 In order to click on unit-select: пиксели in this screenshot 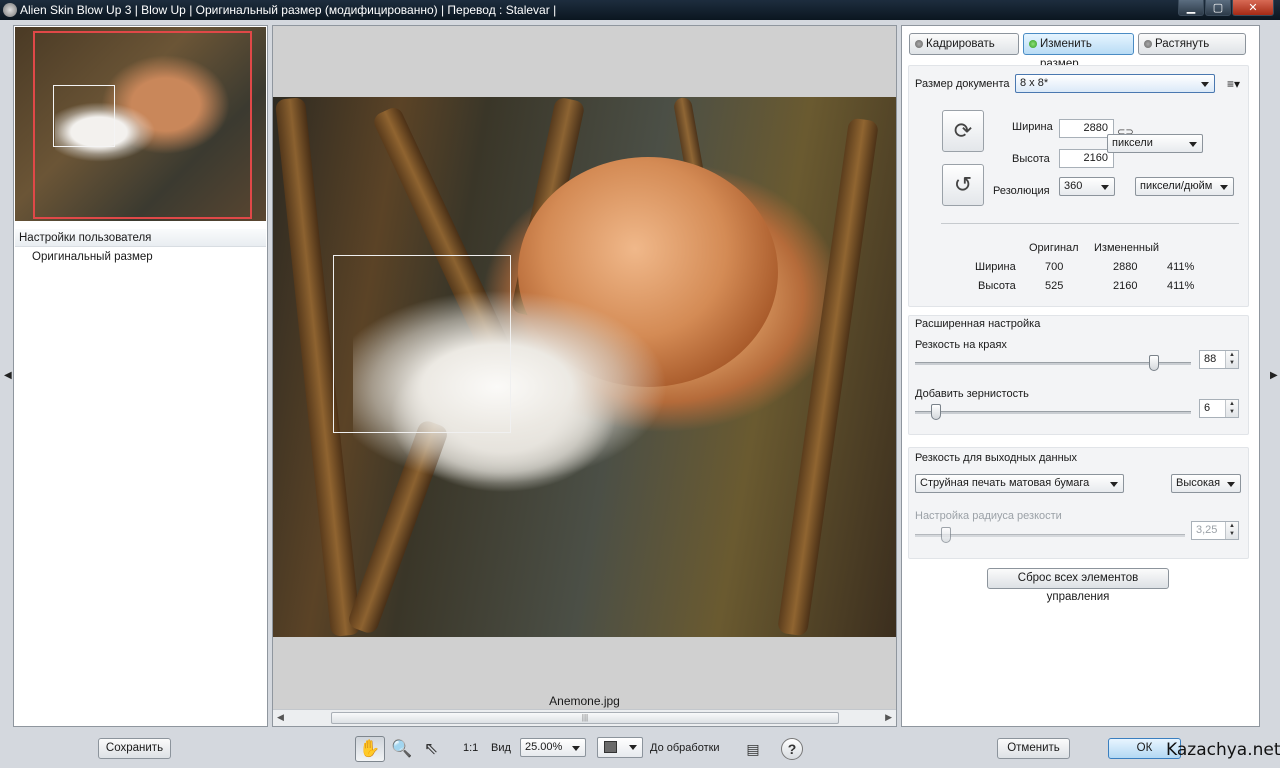, I will do `click(1155, 143)`.